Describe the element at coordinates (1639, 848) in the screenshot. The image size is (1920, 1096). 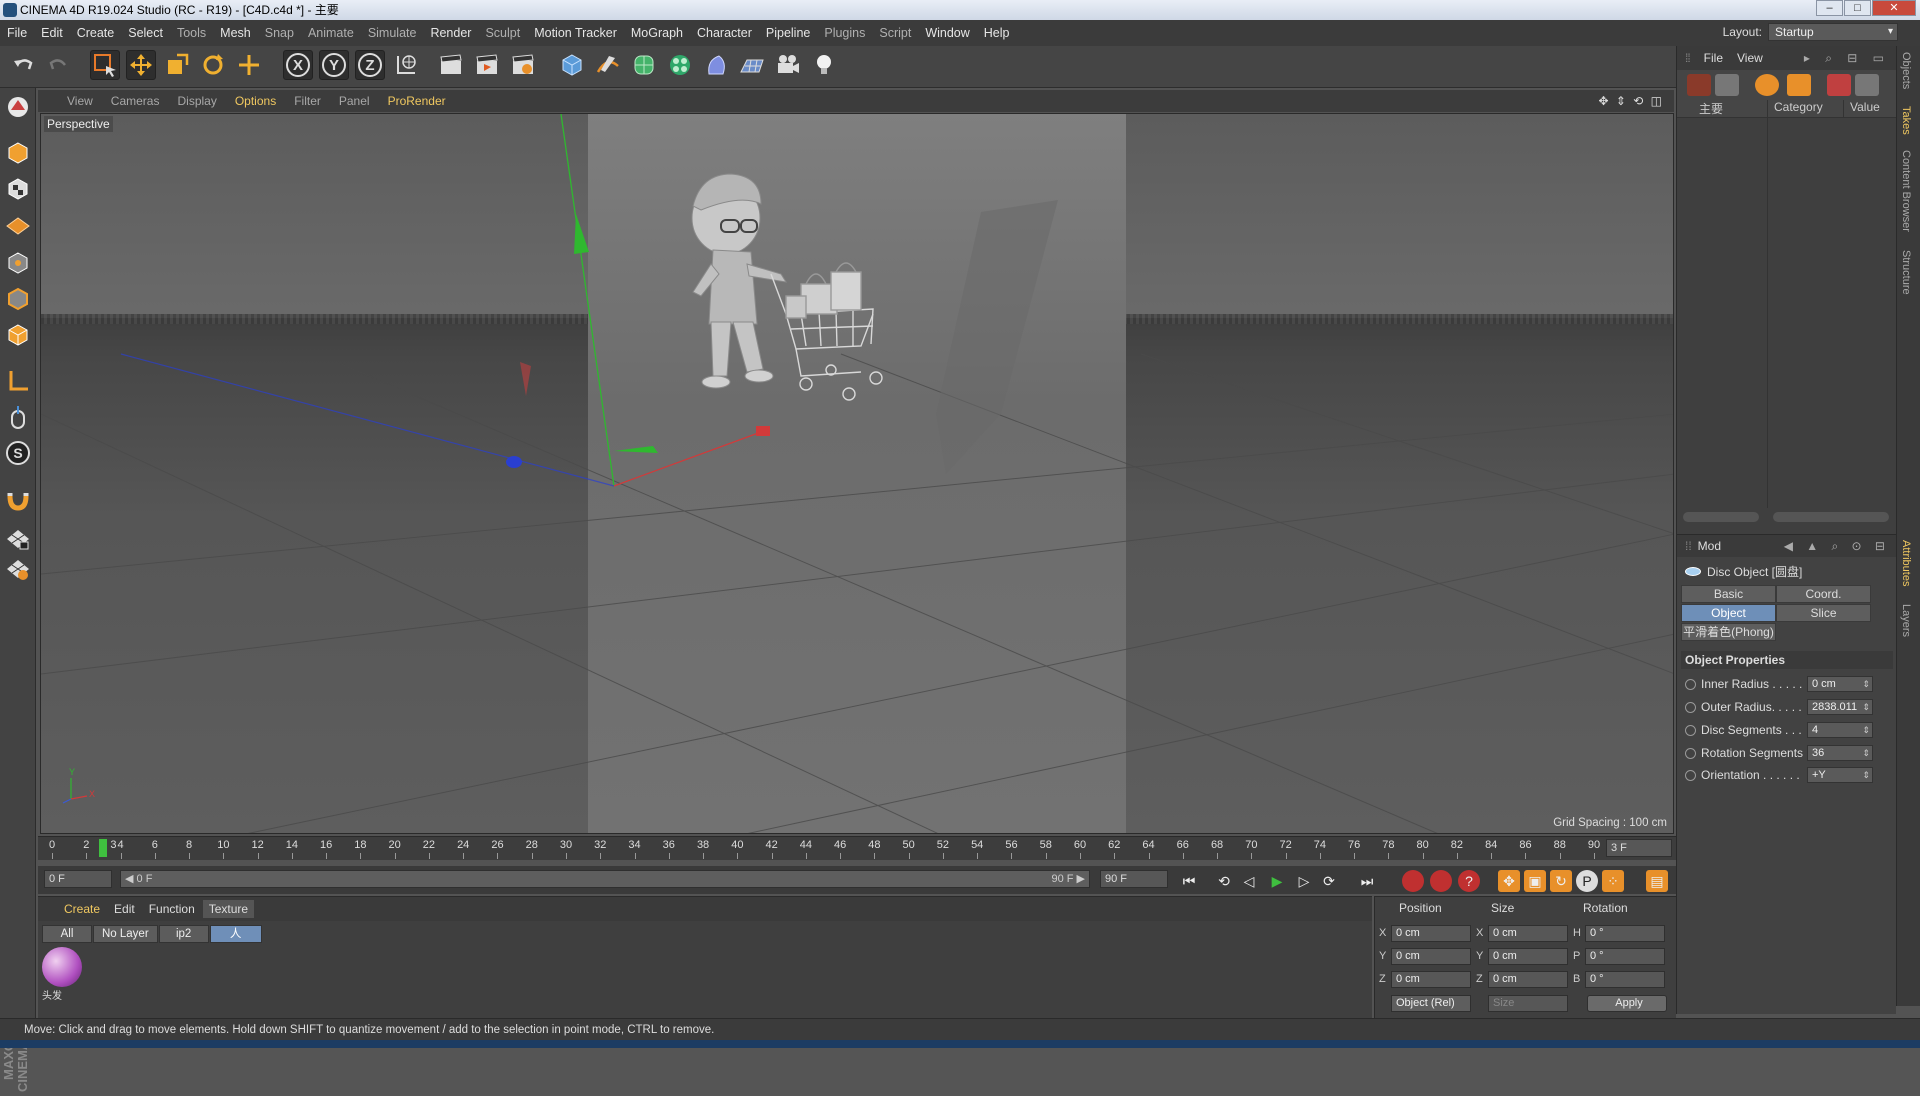
I see `current-frame-field: 3 F` at that location.